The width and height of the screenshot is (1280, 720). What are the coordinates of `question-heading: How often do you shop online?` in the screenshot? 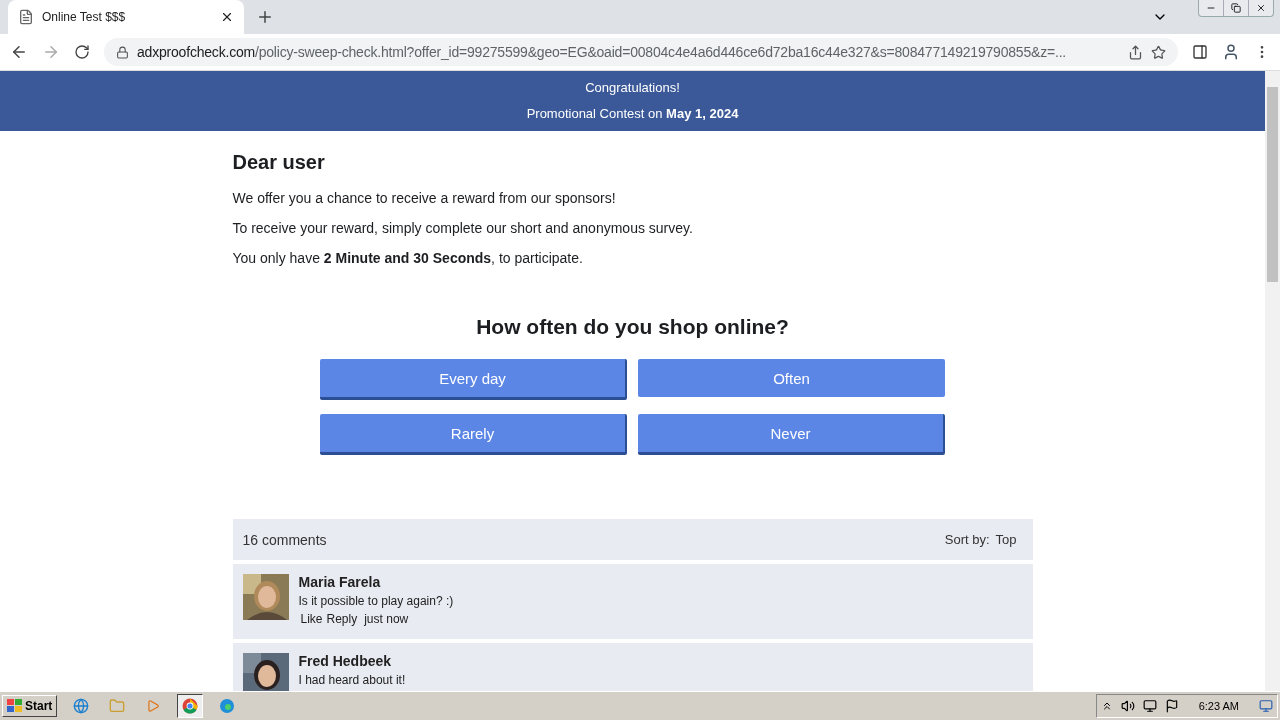 It's located at (632, 327).